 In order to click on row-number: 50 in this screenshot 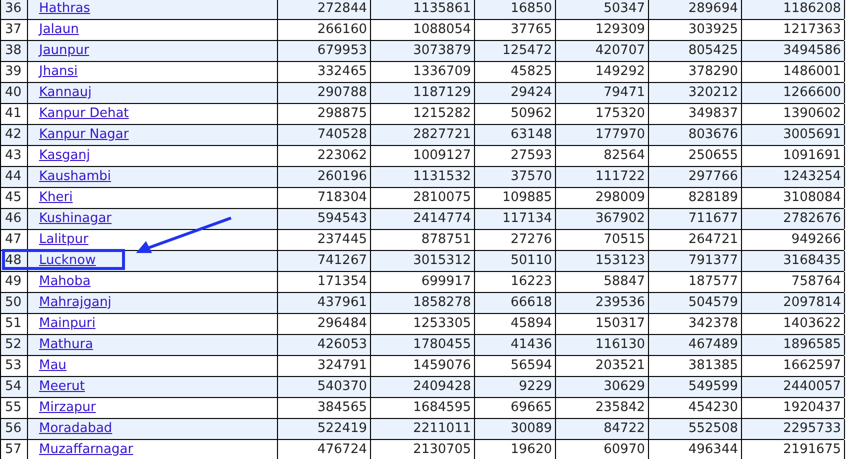, I will do `click(14, 303)`.